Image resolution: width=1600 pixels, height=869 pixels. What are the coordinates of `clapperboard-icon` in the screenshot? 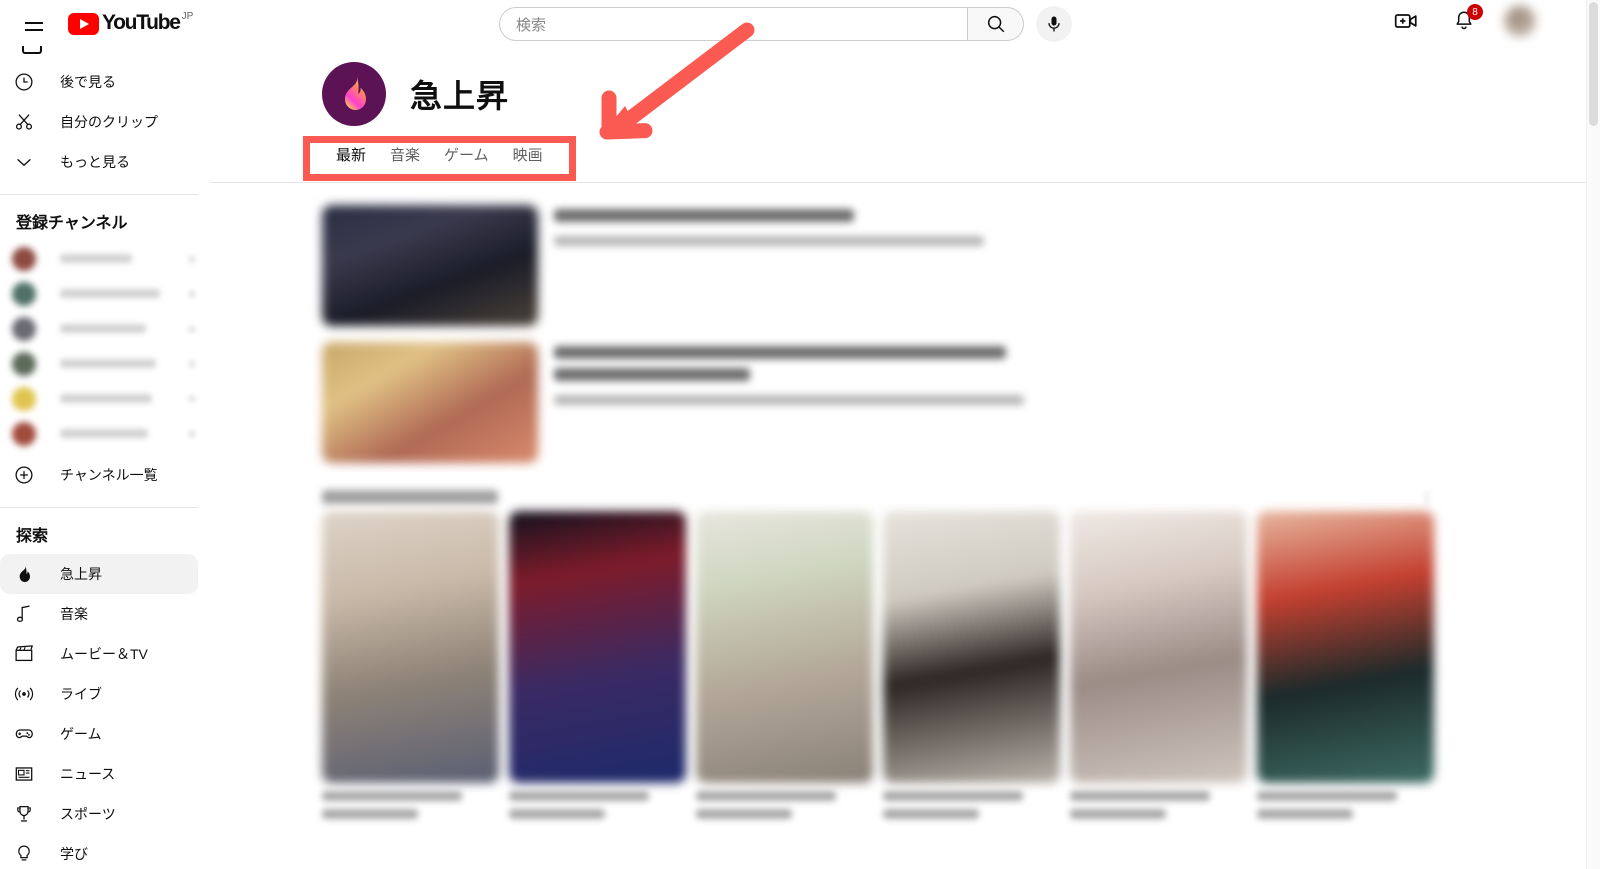 It's located at (24, 654).